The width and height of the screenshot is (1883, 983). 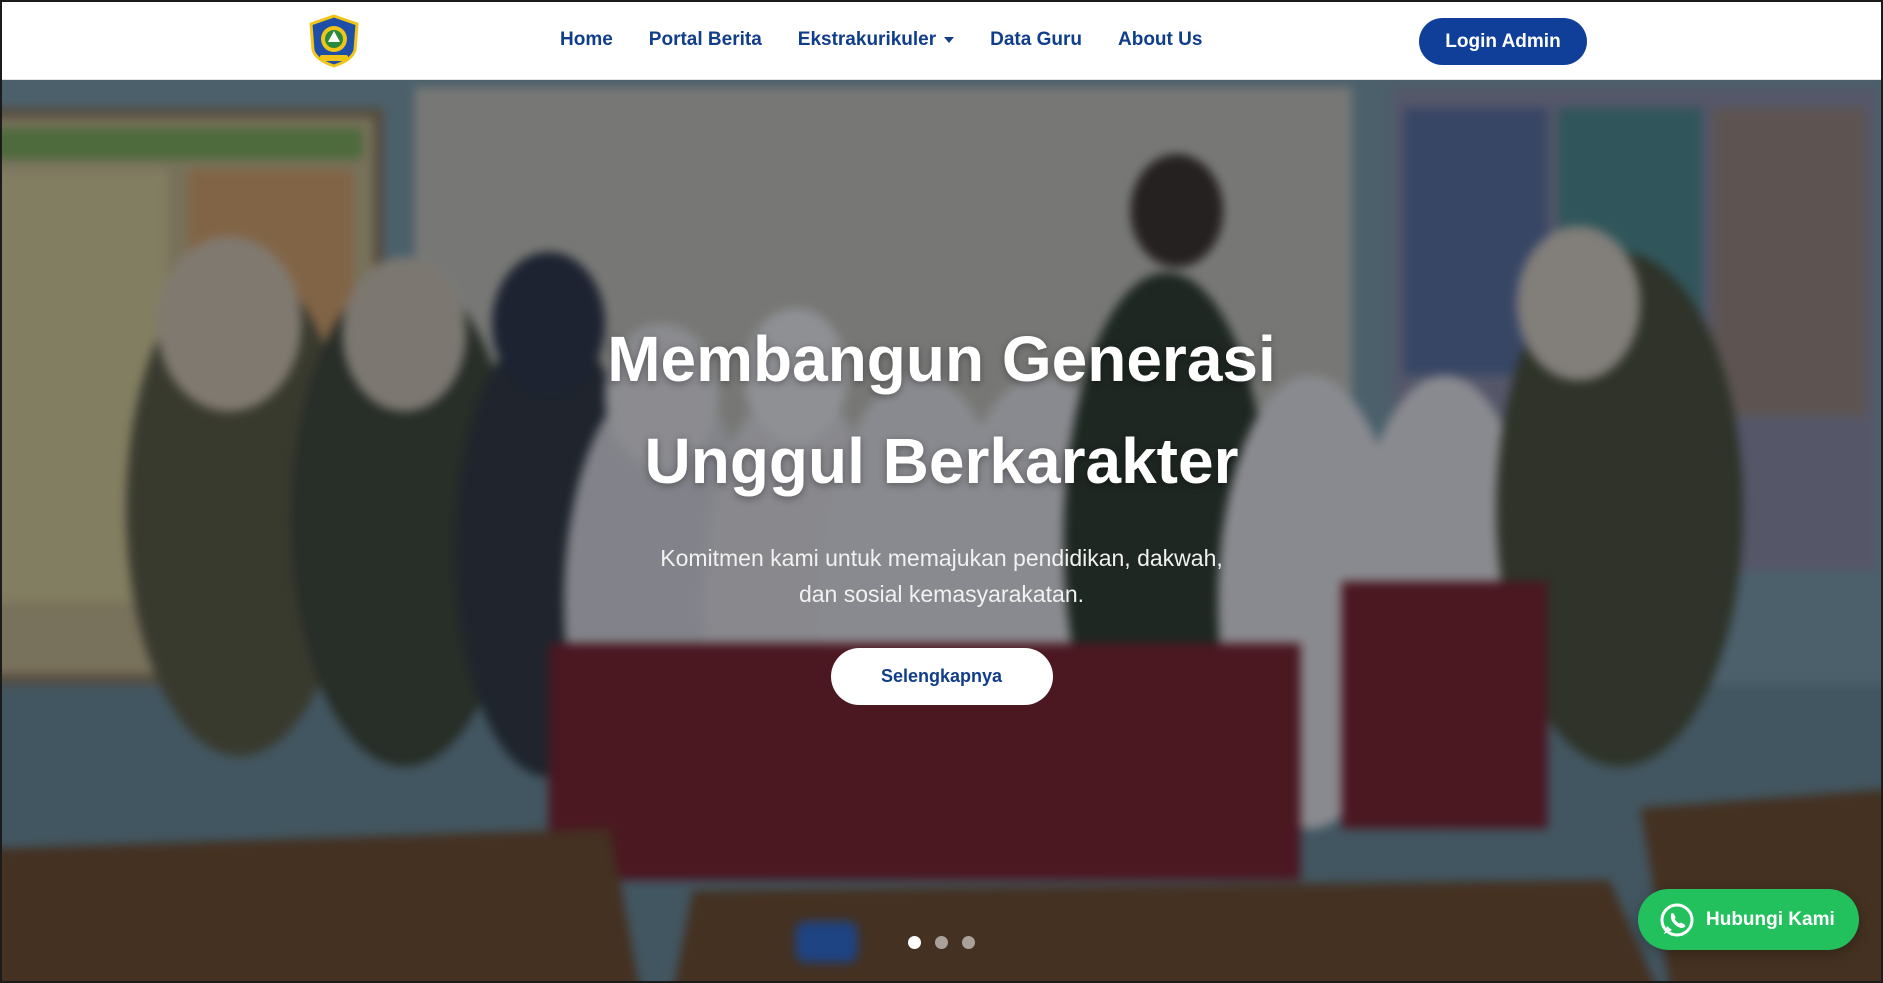 What do you see at coordinates (941, 676) in the screenshot?
I see `selengkapnya-button: Selengkapnya` at bounding box center [941, 676].